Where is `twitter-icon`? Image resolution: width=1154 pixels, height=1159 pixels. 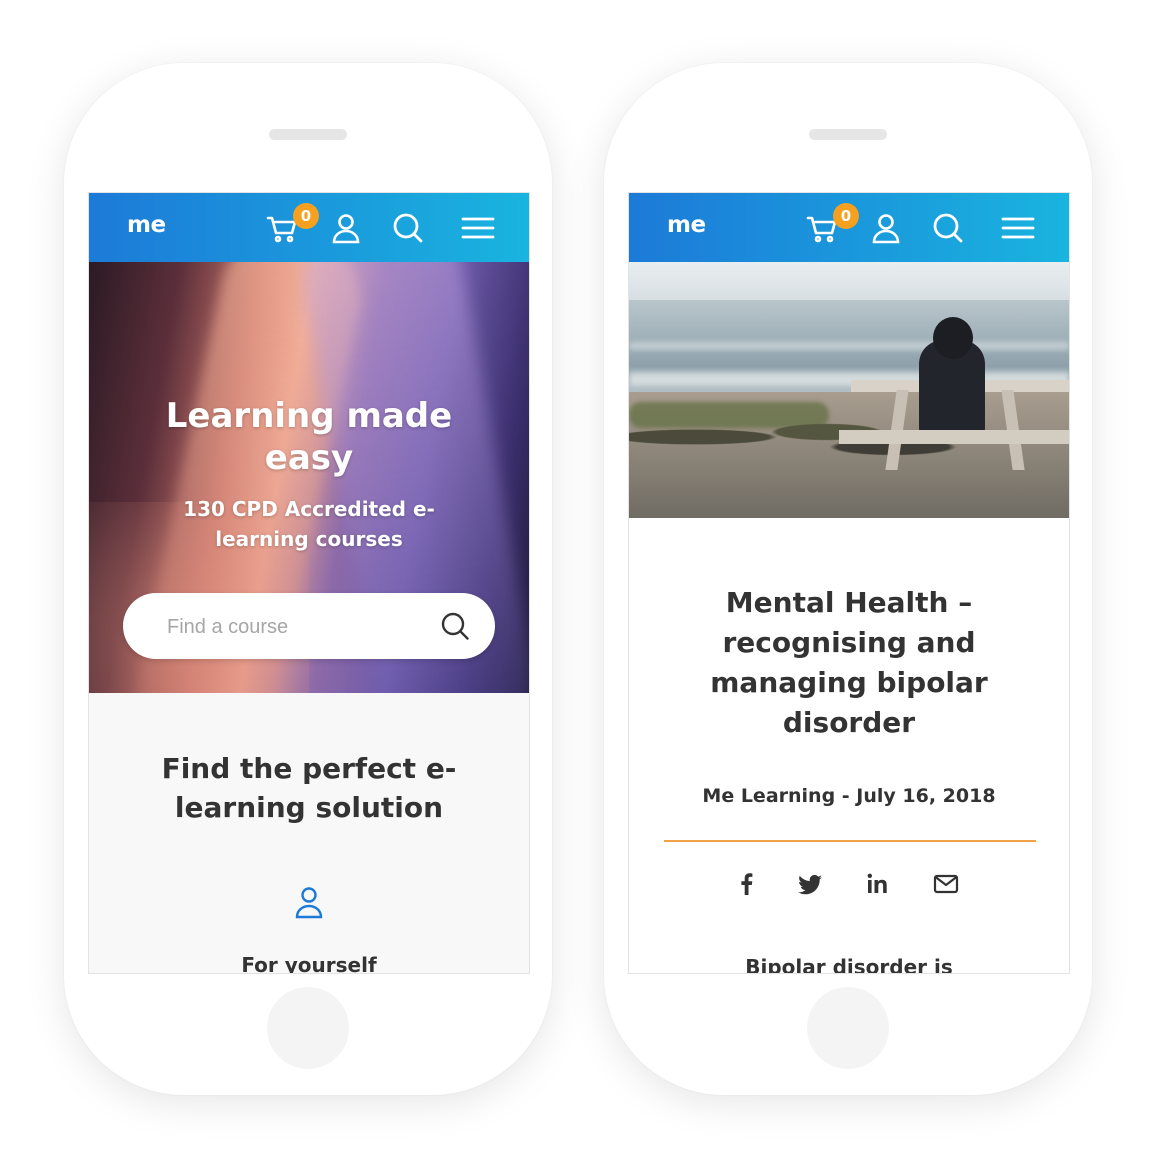 twitter-icon is located at coordinates (810, 884).